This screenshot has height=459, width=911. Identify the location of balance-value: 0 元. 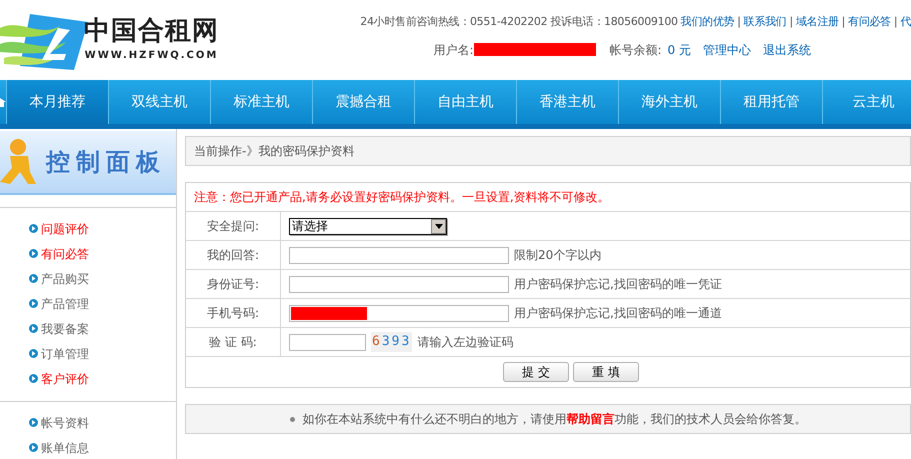
(679, 50).